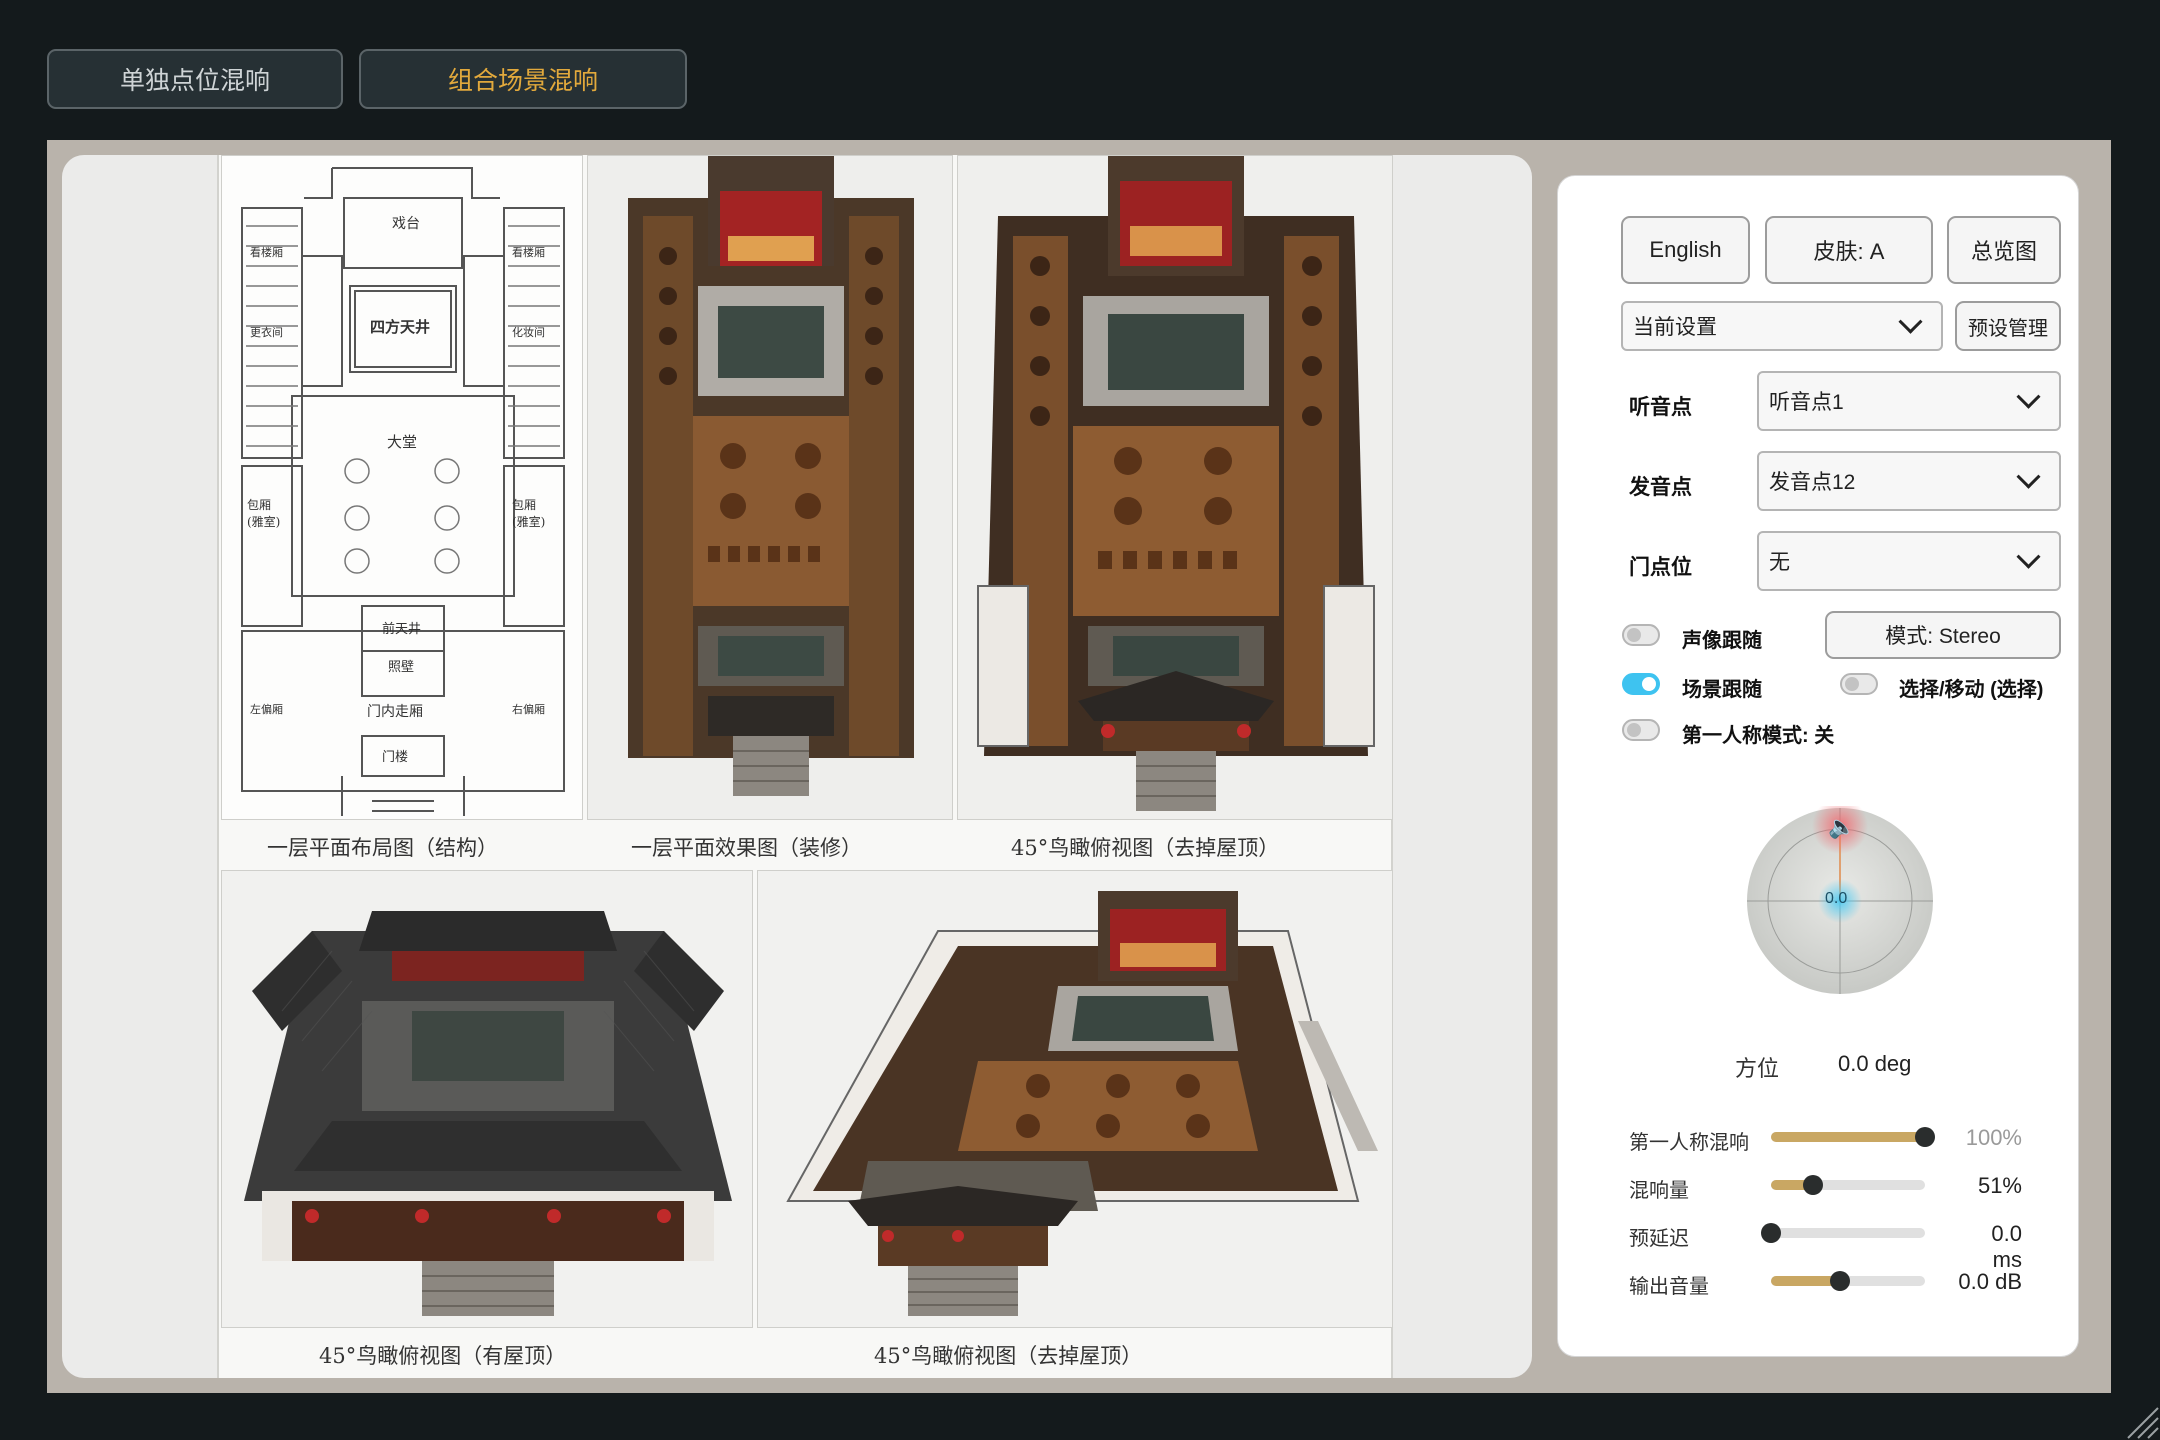 This screenshot has height=1440, width=2160. I want to click on door-select-value: 无, so click(1779, 562).